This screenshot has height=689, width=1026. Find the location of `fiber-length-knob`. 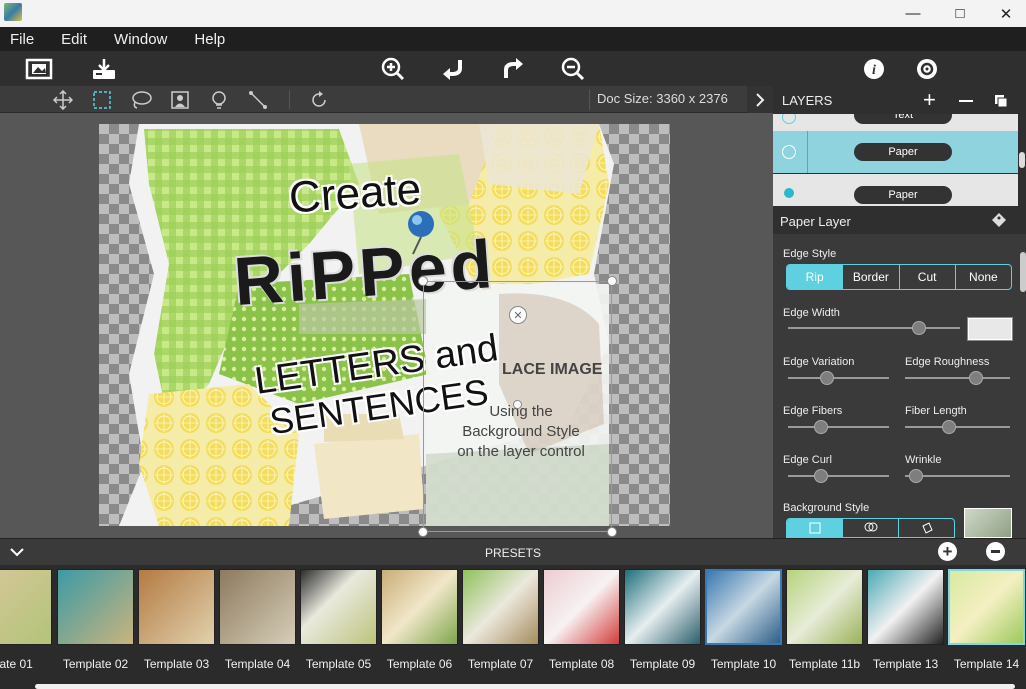

fiber-length-knob is located at coordinates (949, 427).